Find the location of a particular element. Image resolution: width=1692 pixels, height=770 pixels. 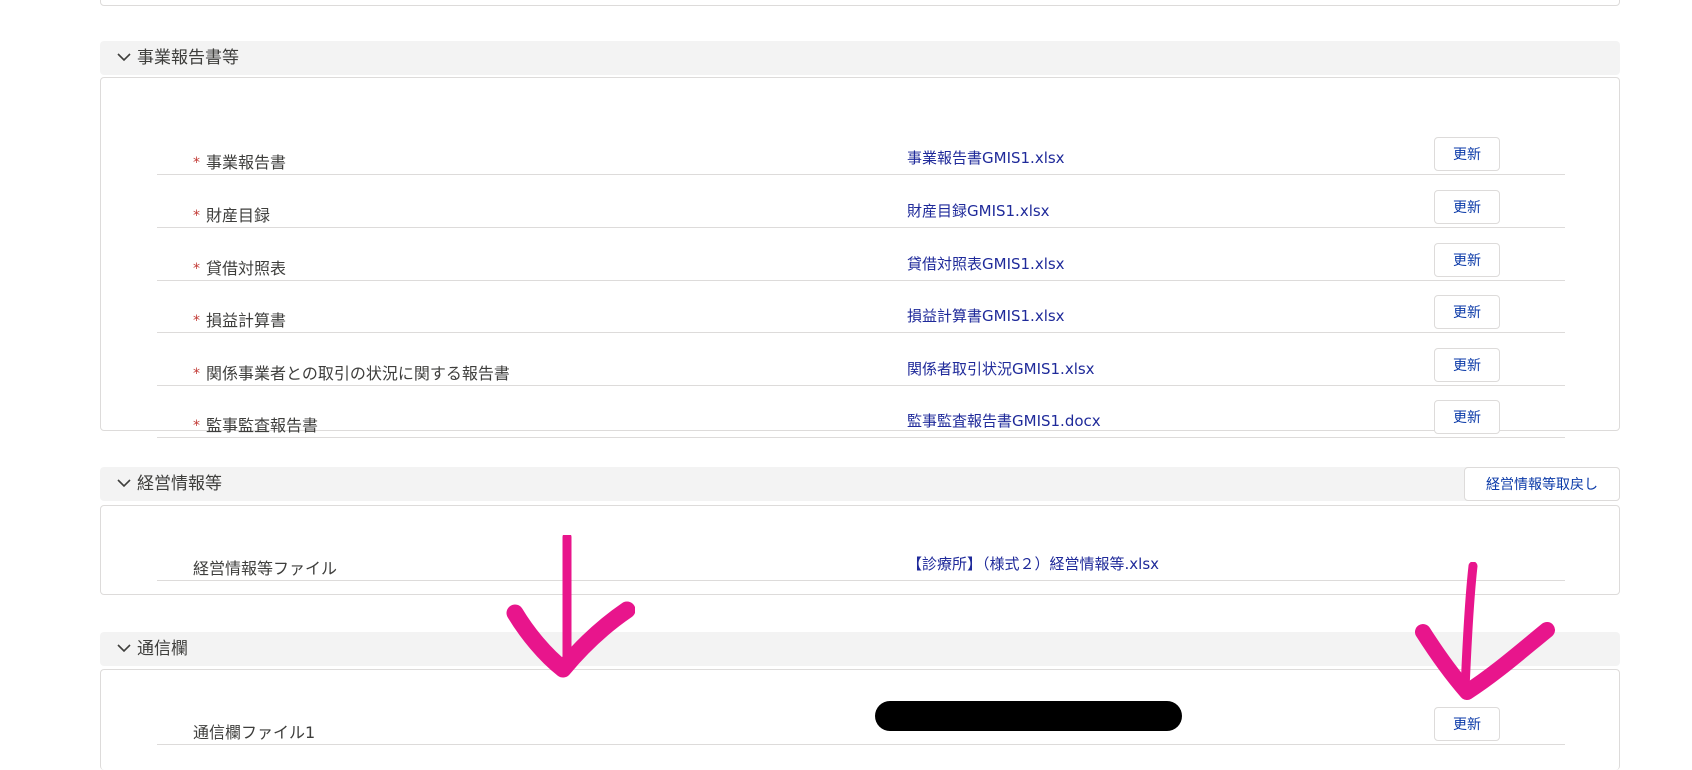

section-title-text: 事業報告書等 is located at coordinates (188, 58).